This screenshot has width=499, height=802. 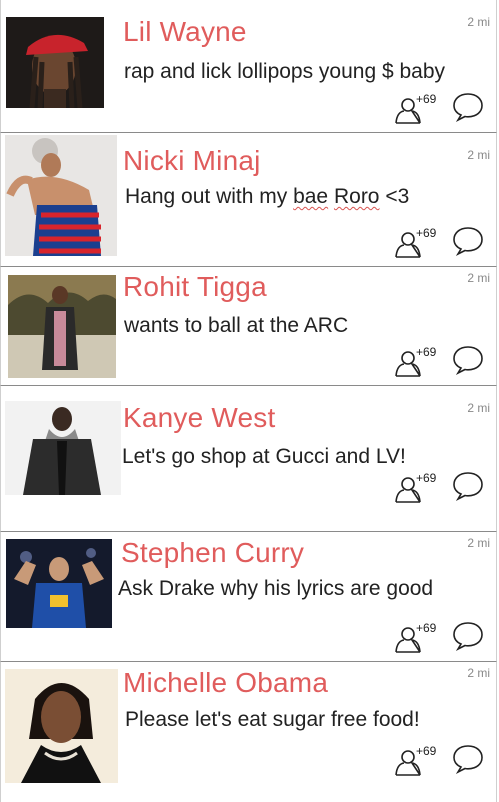 What do you see at coordinates (276, 588) in the screenshot?
I see `status-text: Ask Drake why his lyrics are good` at bounding box center [276, 588].